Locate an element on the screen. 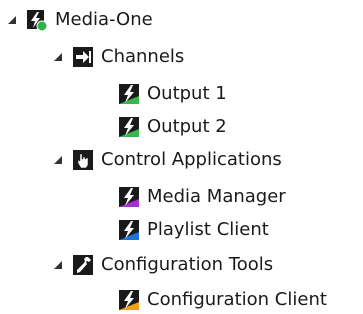 The image size is (363, 314). tree-item-control-applications: Control Applications is located at coordinates (167, 160).